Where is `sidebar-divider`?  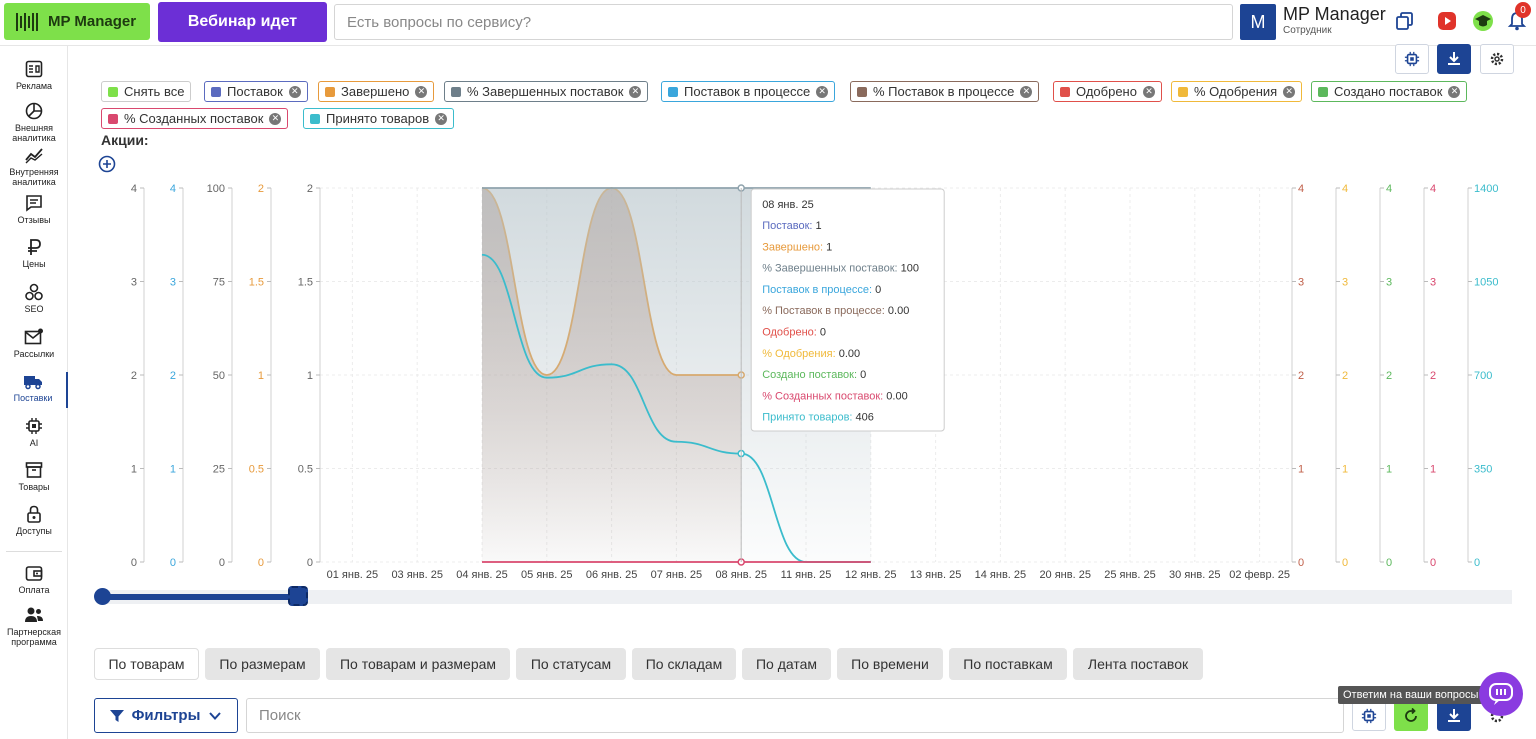
sidebar-divider is located at coordinates (34, 551).